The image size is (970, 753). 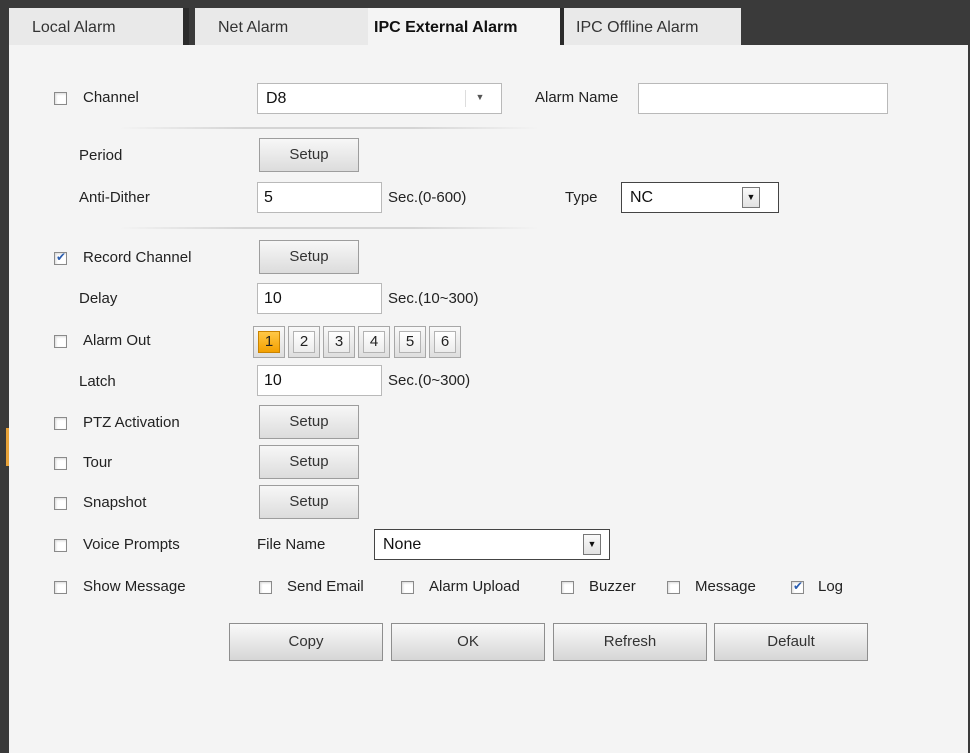 What do you see at coordinates (379, 98) in the screenshot?
I see `channel-select: D8 ▼` at bounding box center [379, 98].